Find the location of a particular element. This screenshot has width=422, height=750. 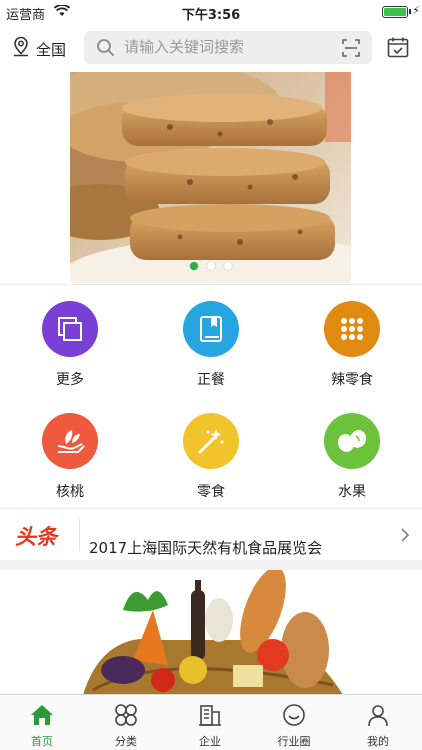

tab-home: 首页 is located at coordinates (42, 725).